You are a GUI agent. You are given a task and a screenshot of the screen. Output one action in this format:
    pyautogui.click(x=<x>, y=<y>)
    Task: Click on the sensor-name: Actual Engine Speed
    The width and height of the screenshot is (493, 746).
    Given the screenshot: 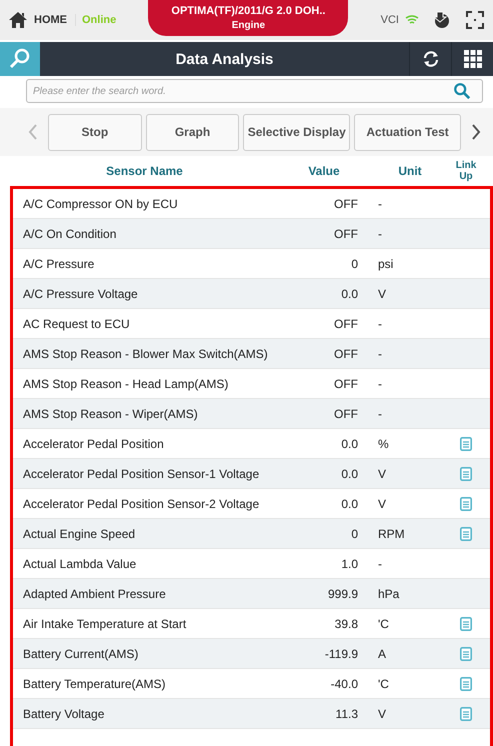 What is the action you would take?
    pyautogui.click(x=79, y=533)
    